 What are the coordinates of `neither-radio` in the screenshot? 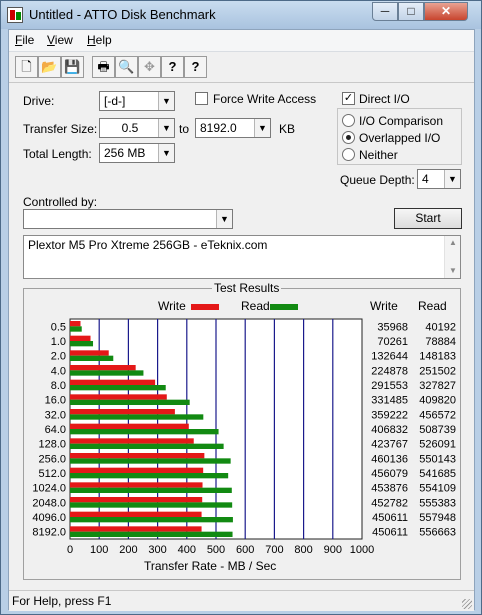 It's located at (348, 154).